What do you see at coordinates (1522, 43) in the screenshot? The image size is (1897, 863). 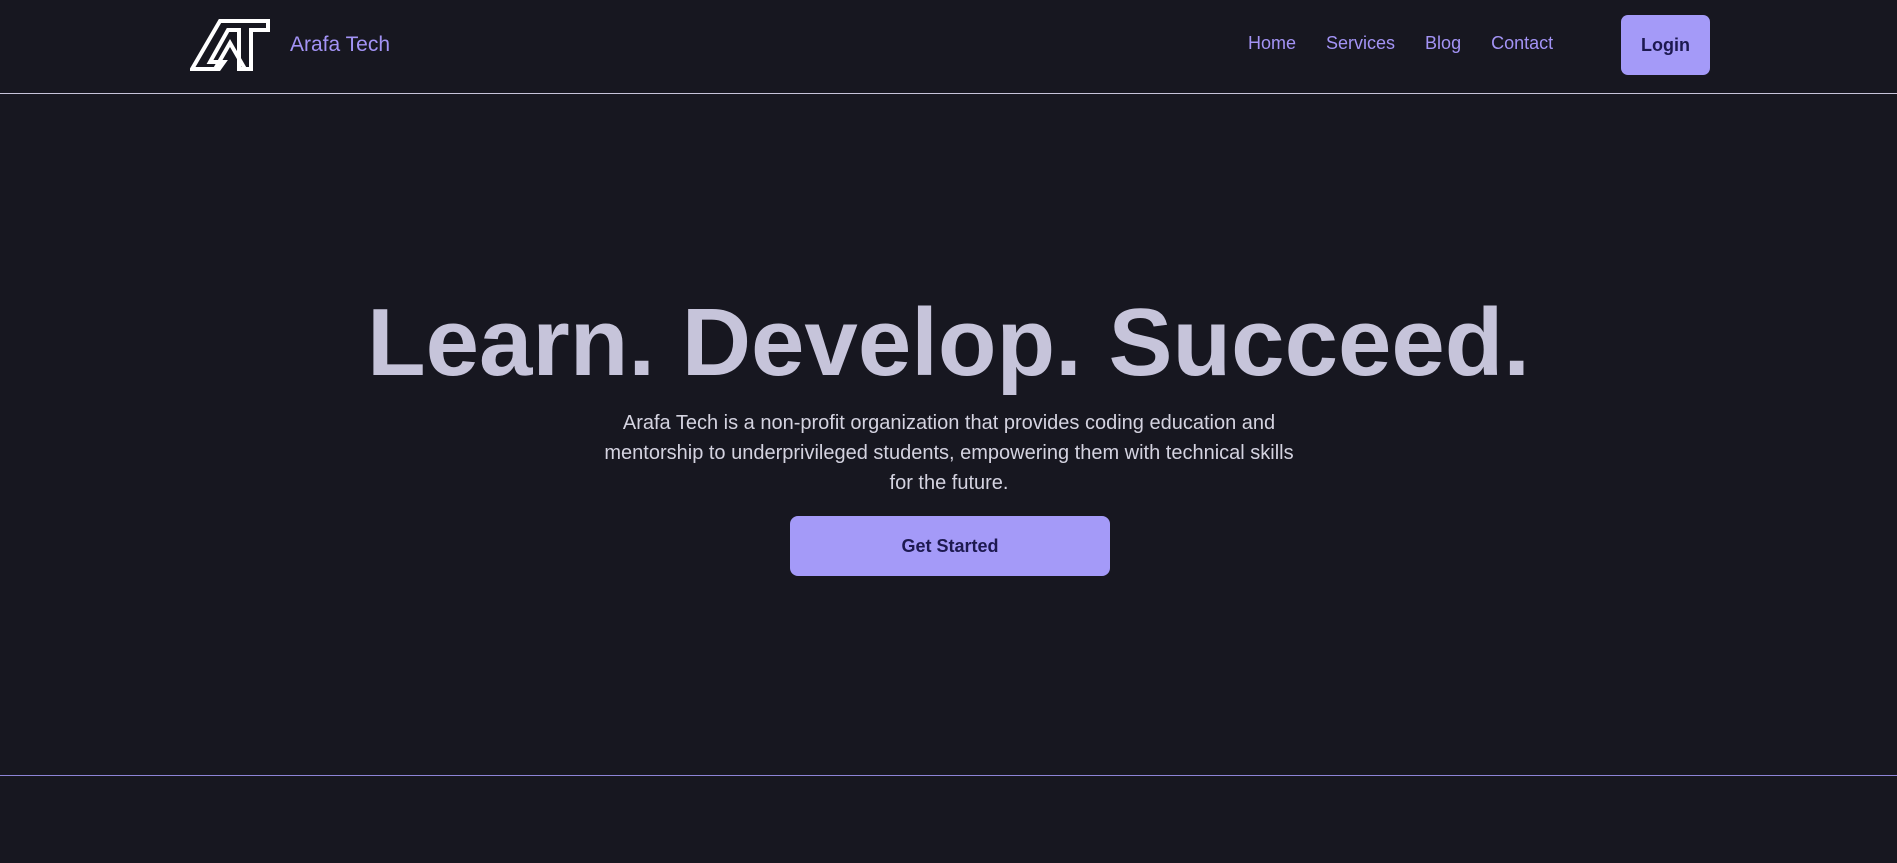 I see `nav-link-contact: Contact` at bounding box center [1522, 43].